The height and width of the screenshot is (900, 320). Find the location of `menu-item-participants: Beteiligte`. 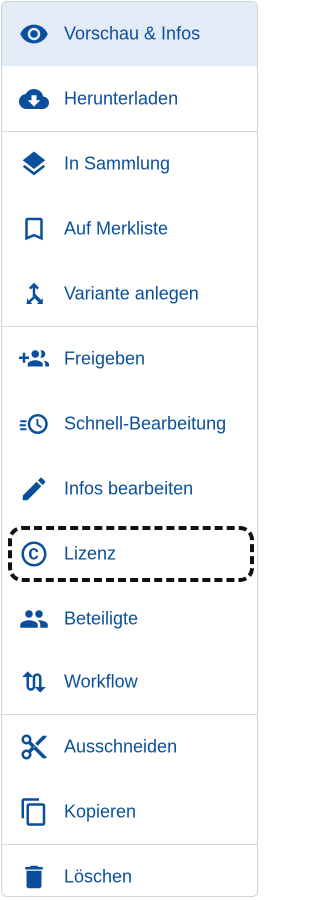

menu-item-participants: Beteiligte is located at coordinates (129, 619).